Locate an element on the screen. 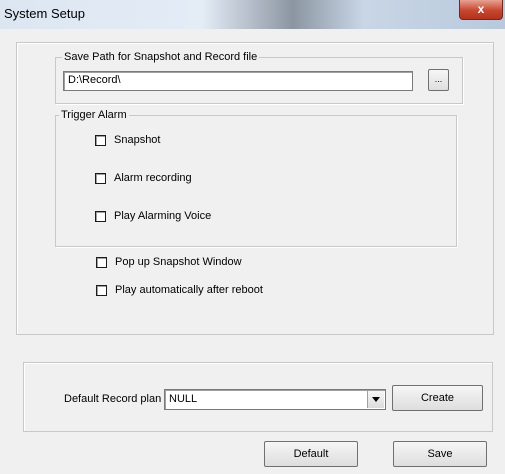 This screenshot has width=505, height=474. title-bar: System Setup x is located at coordinates (252, 14).